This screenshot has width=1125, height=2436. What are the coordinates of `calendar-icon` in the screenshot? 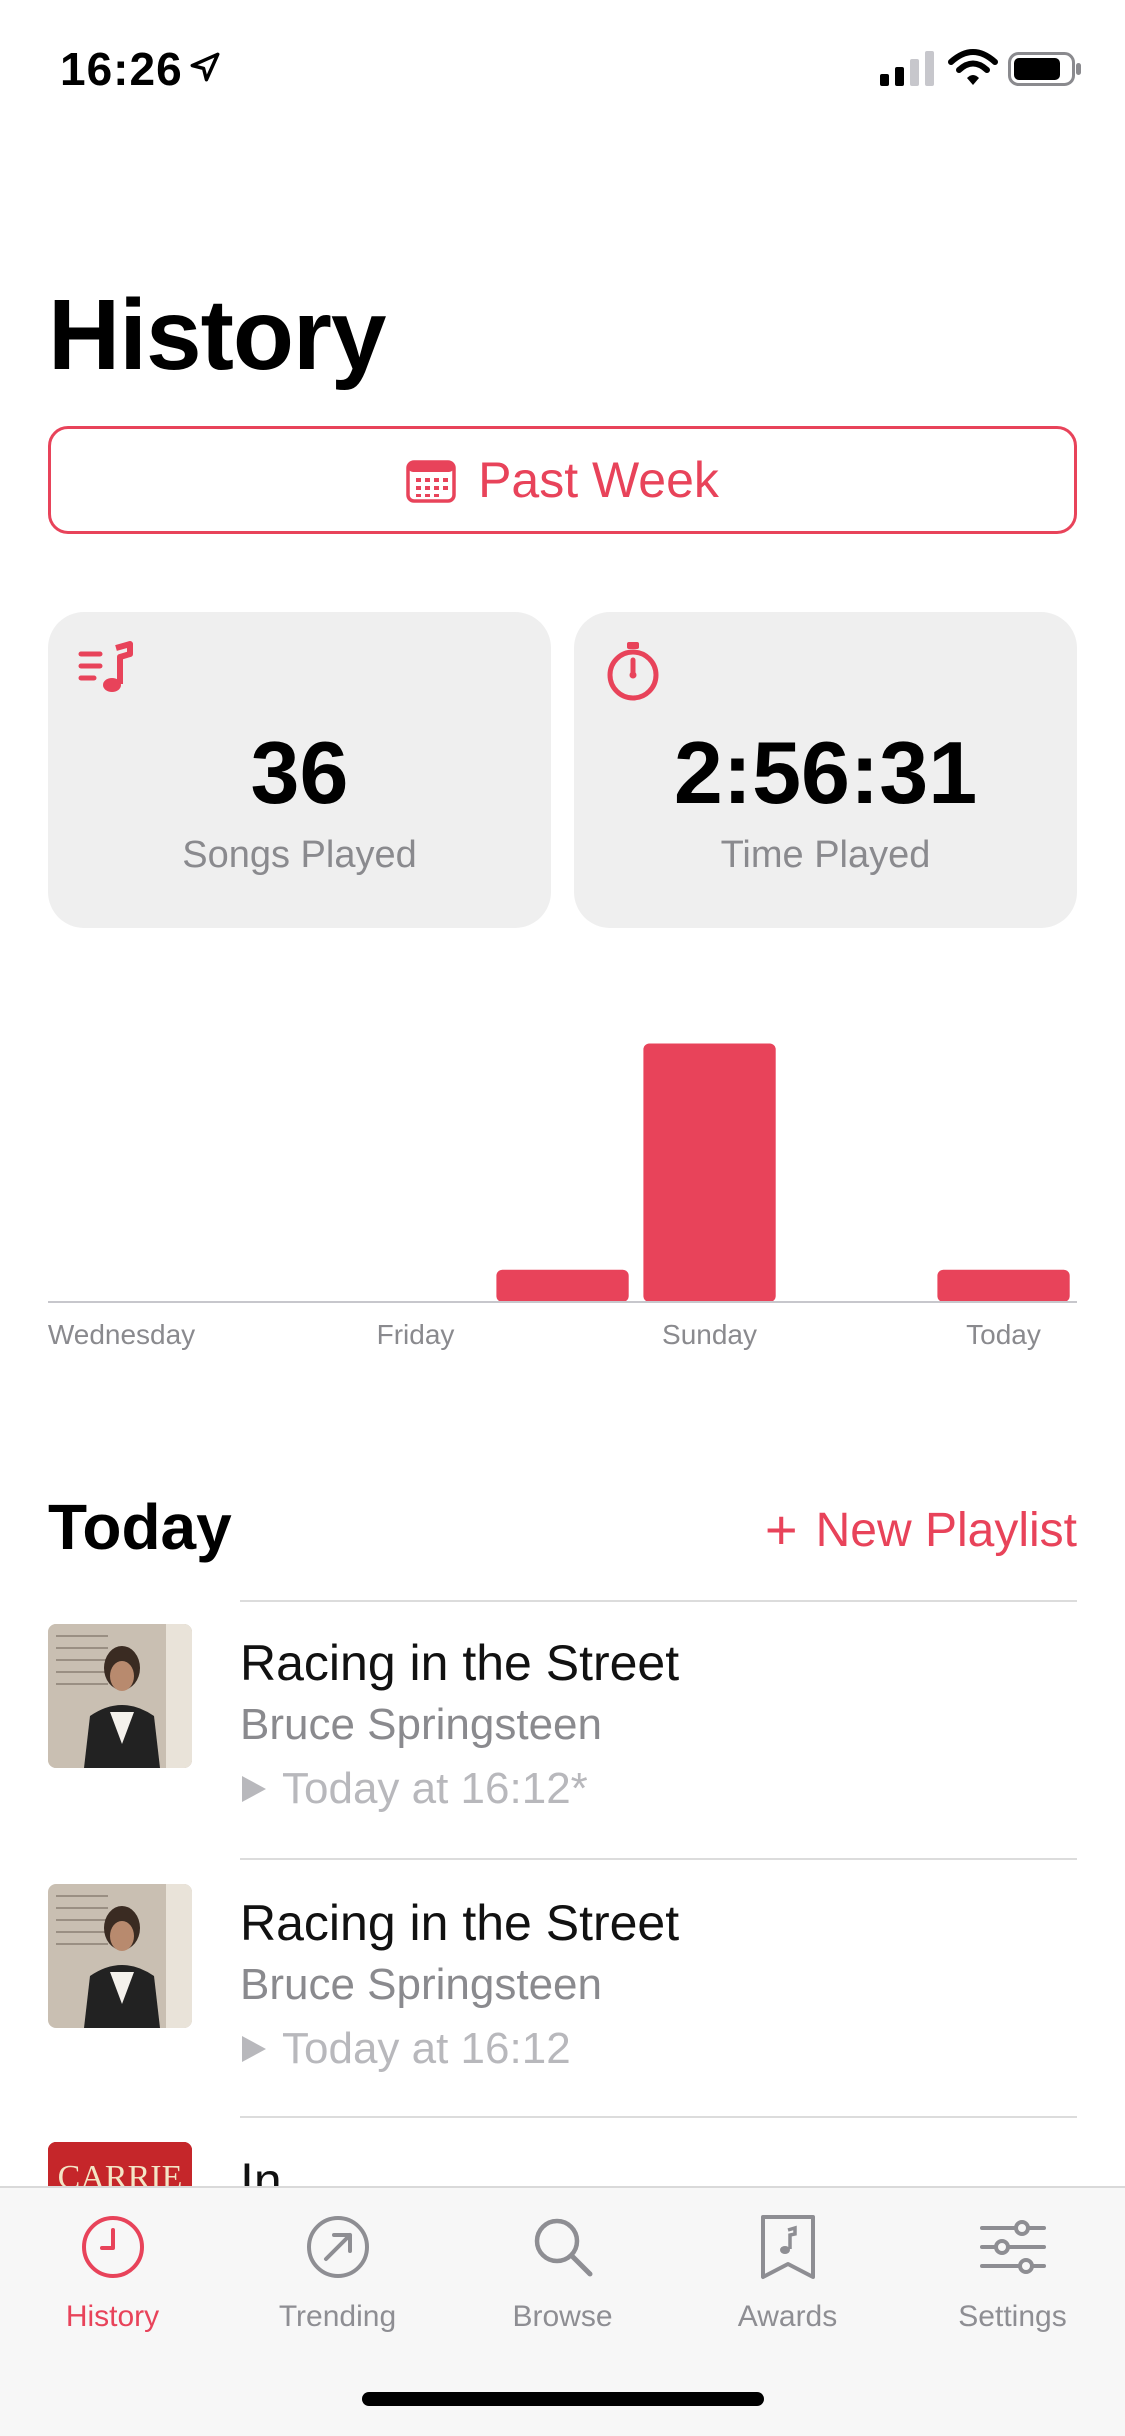 It's located at (431, 481).